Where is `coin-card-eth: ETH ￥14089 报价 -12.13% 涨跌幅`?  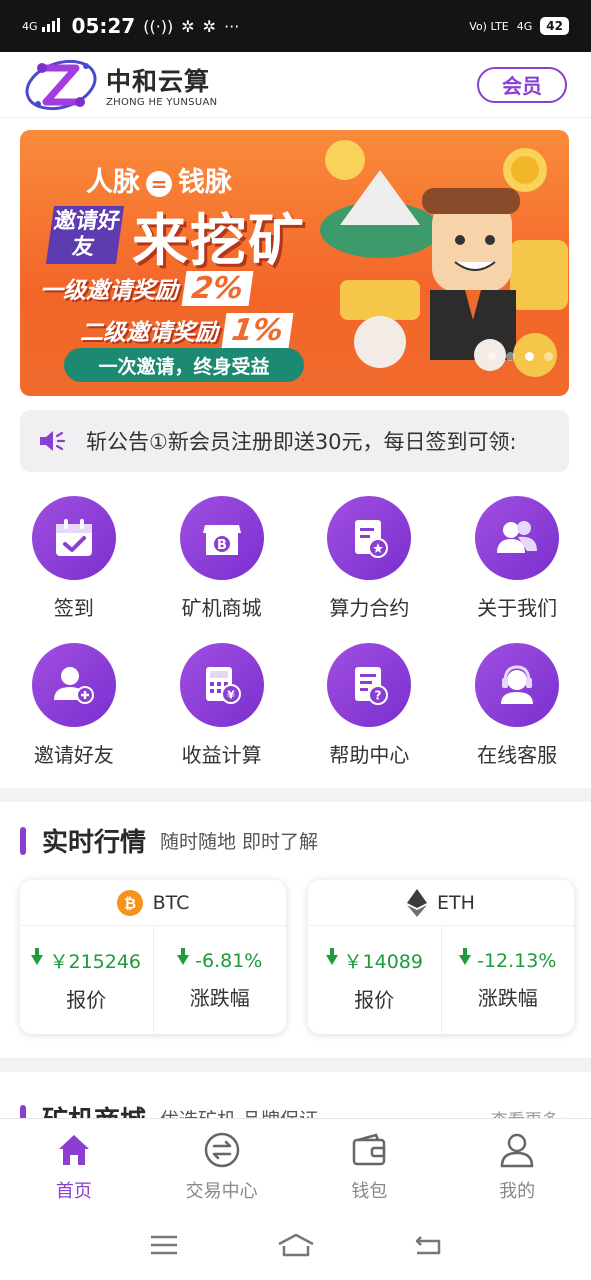
coin-card-eth: ETH ￥14089 报价 -12.13% 涨跌幅 is located at coordinates (441, 957).